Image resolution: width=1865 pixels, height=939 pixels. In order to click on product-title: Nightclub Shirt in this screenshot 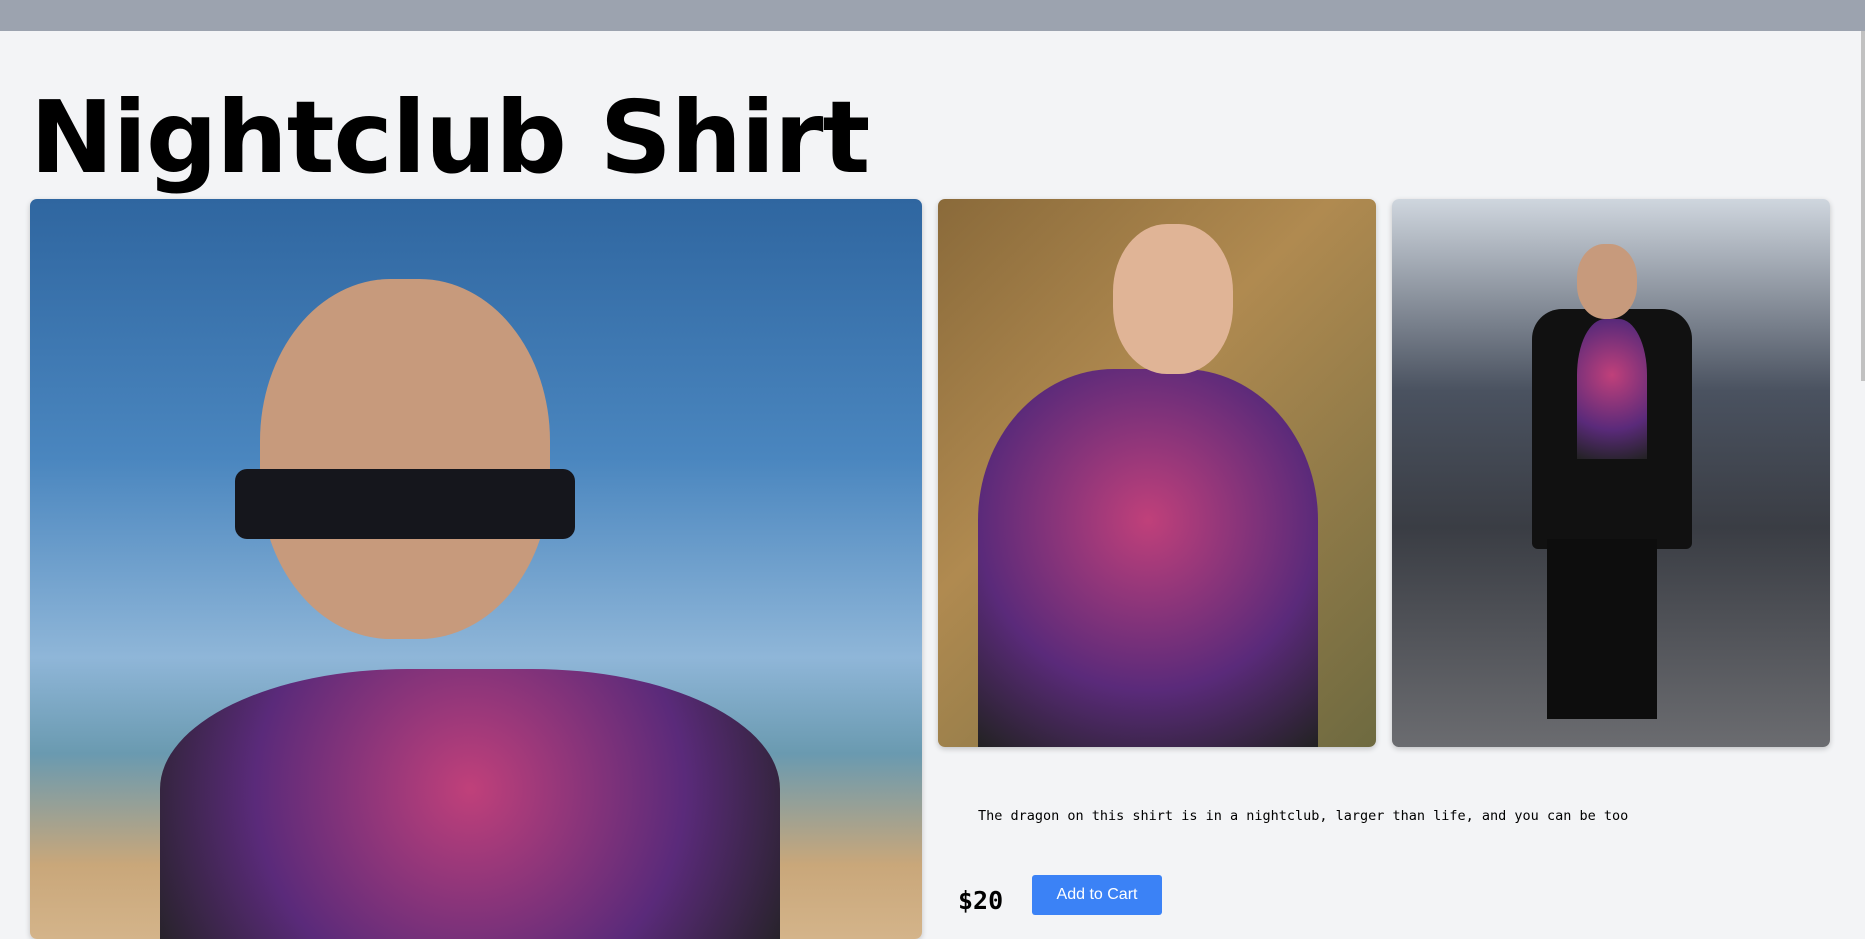, I will do `click(450, 137)`.